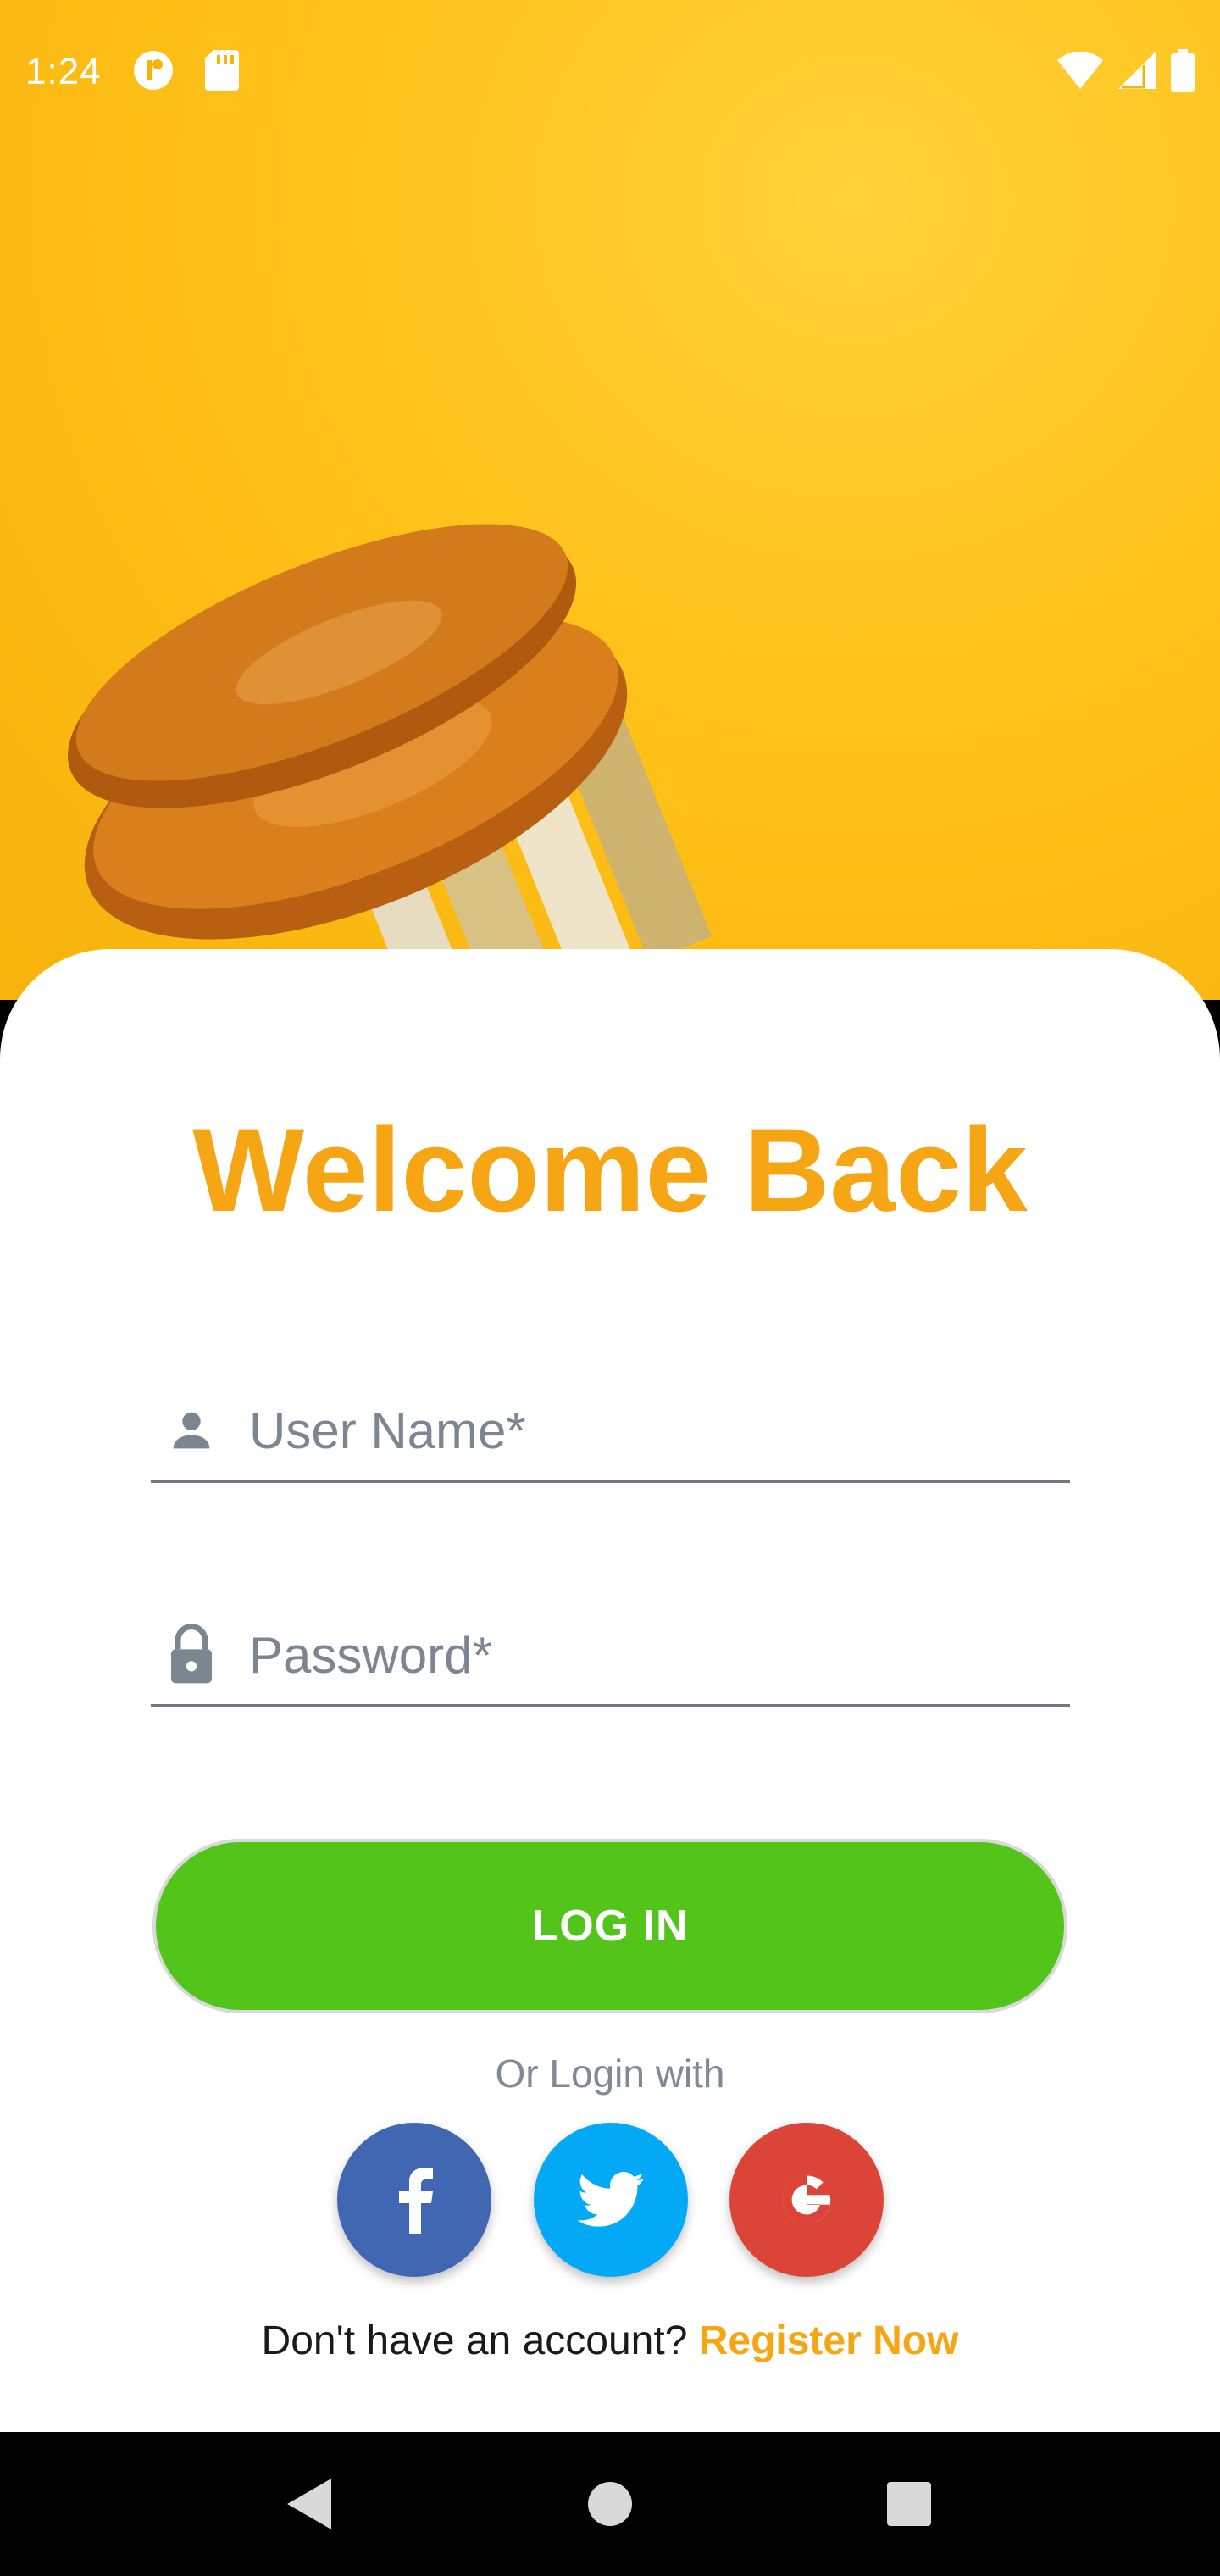 This screenshot has width=1220, height=2576. Describe the element at coordinates (1137, 72) in the screenshot. I see `signal-icon` at that location.